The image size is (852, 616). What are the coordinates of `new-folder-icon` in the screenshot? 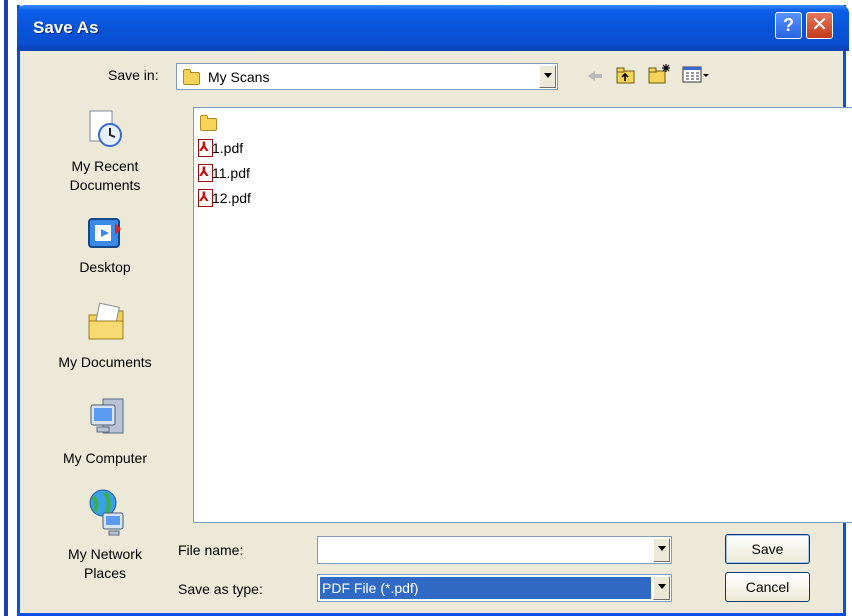 It's located at (660, 73).